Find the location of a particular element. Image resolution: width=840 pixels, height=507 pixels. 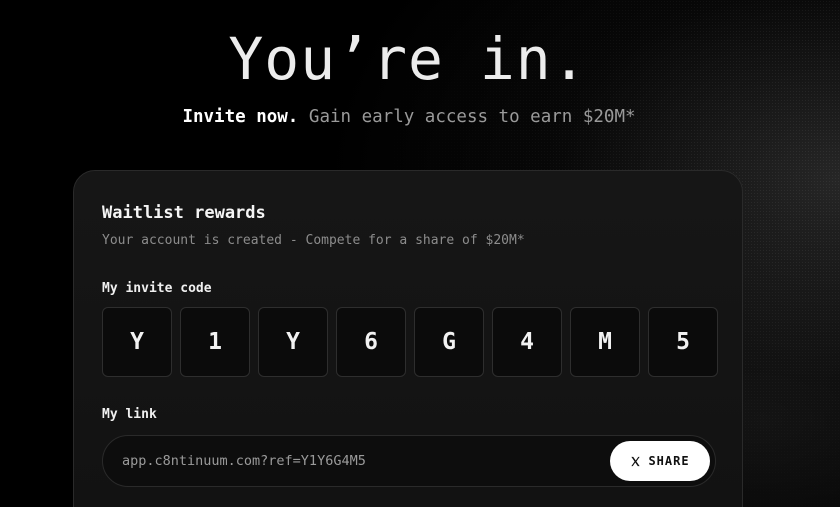

my-link-label: My link is located at coordinates (129, 414).